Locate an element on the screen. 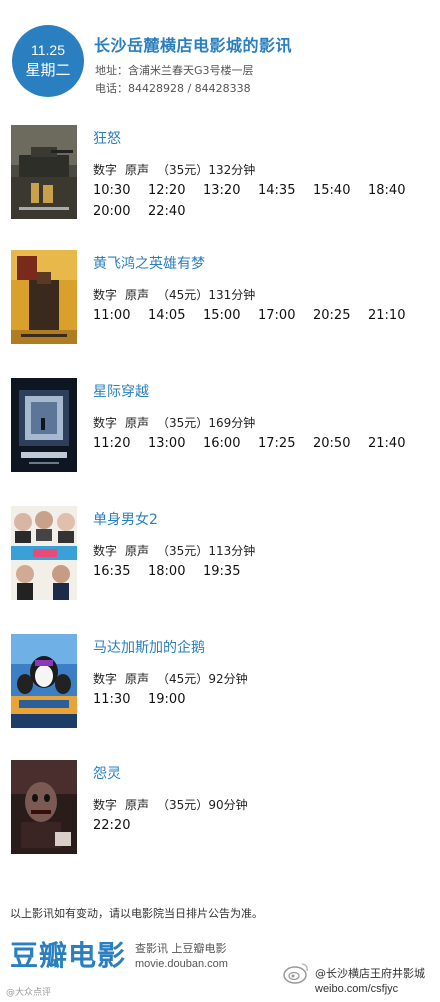 This screenshot has height=1002, width=440. showtime: 13:20 is located at coordinates (230, 191).